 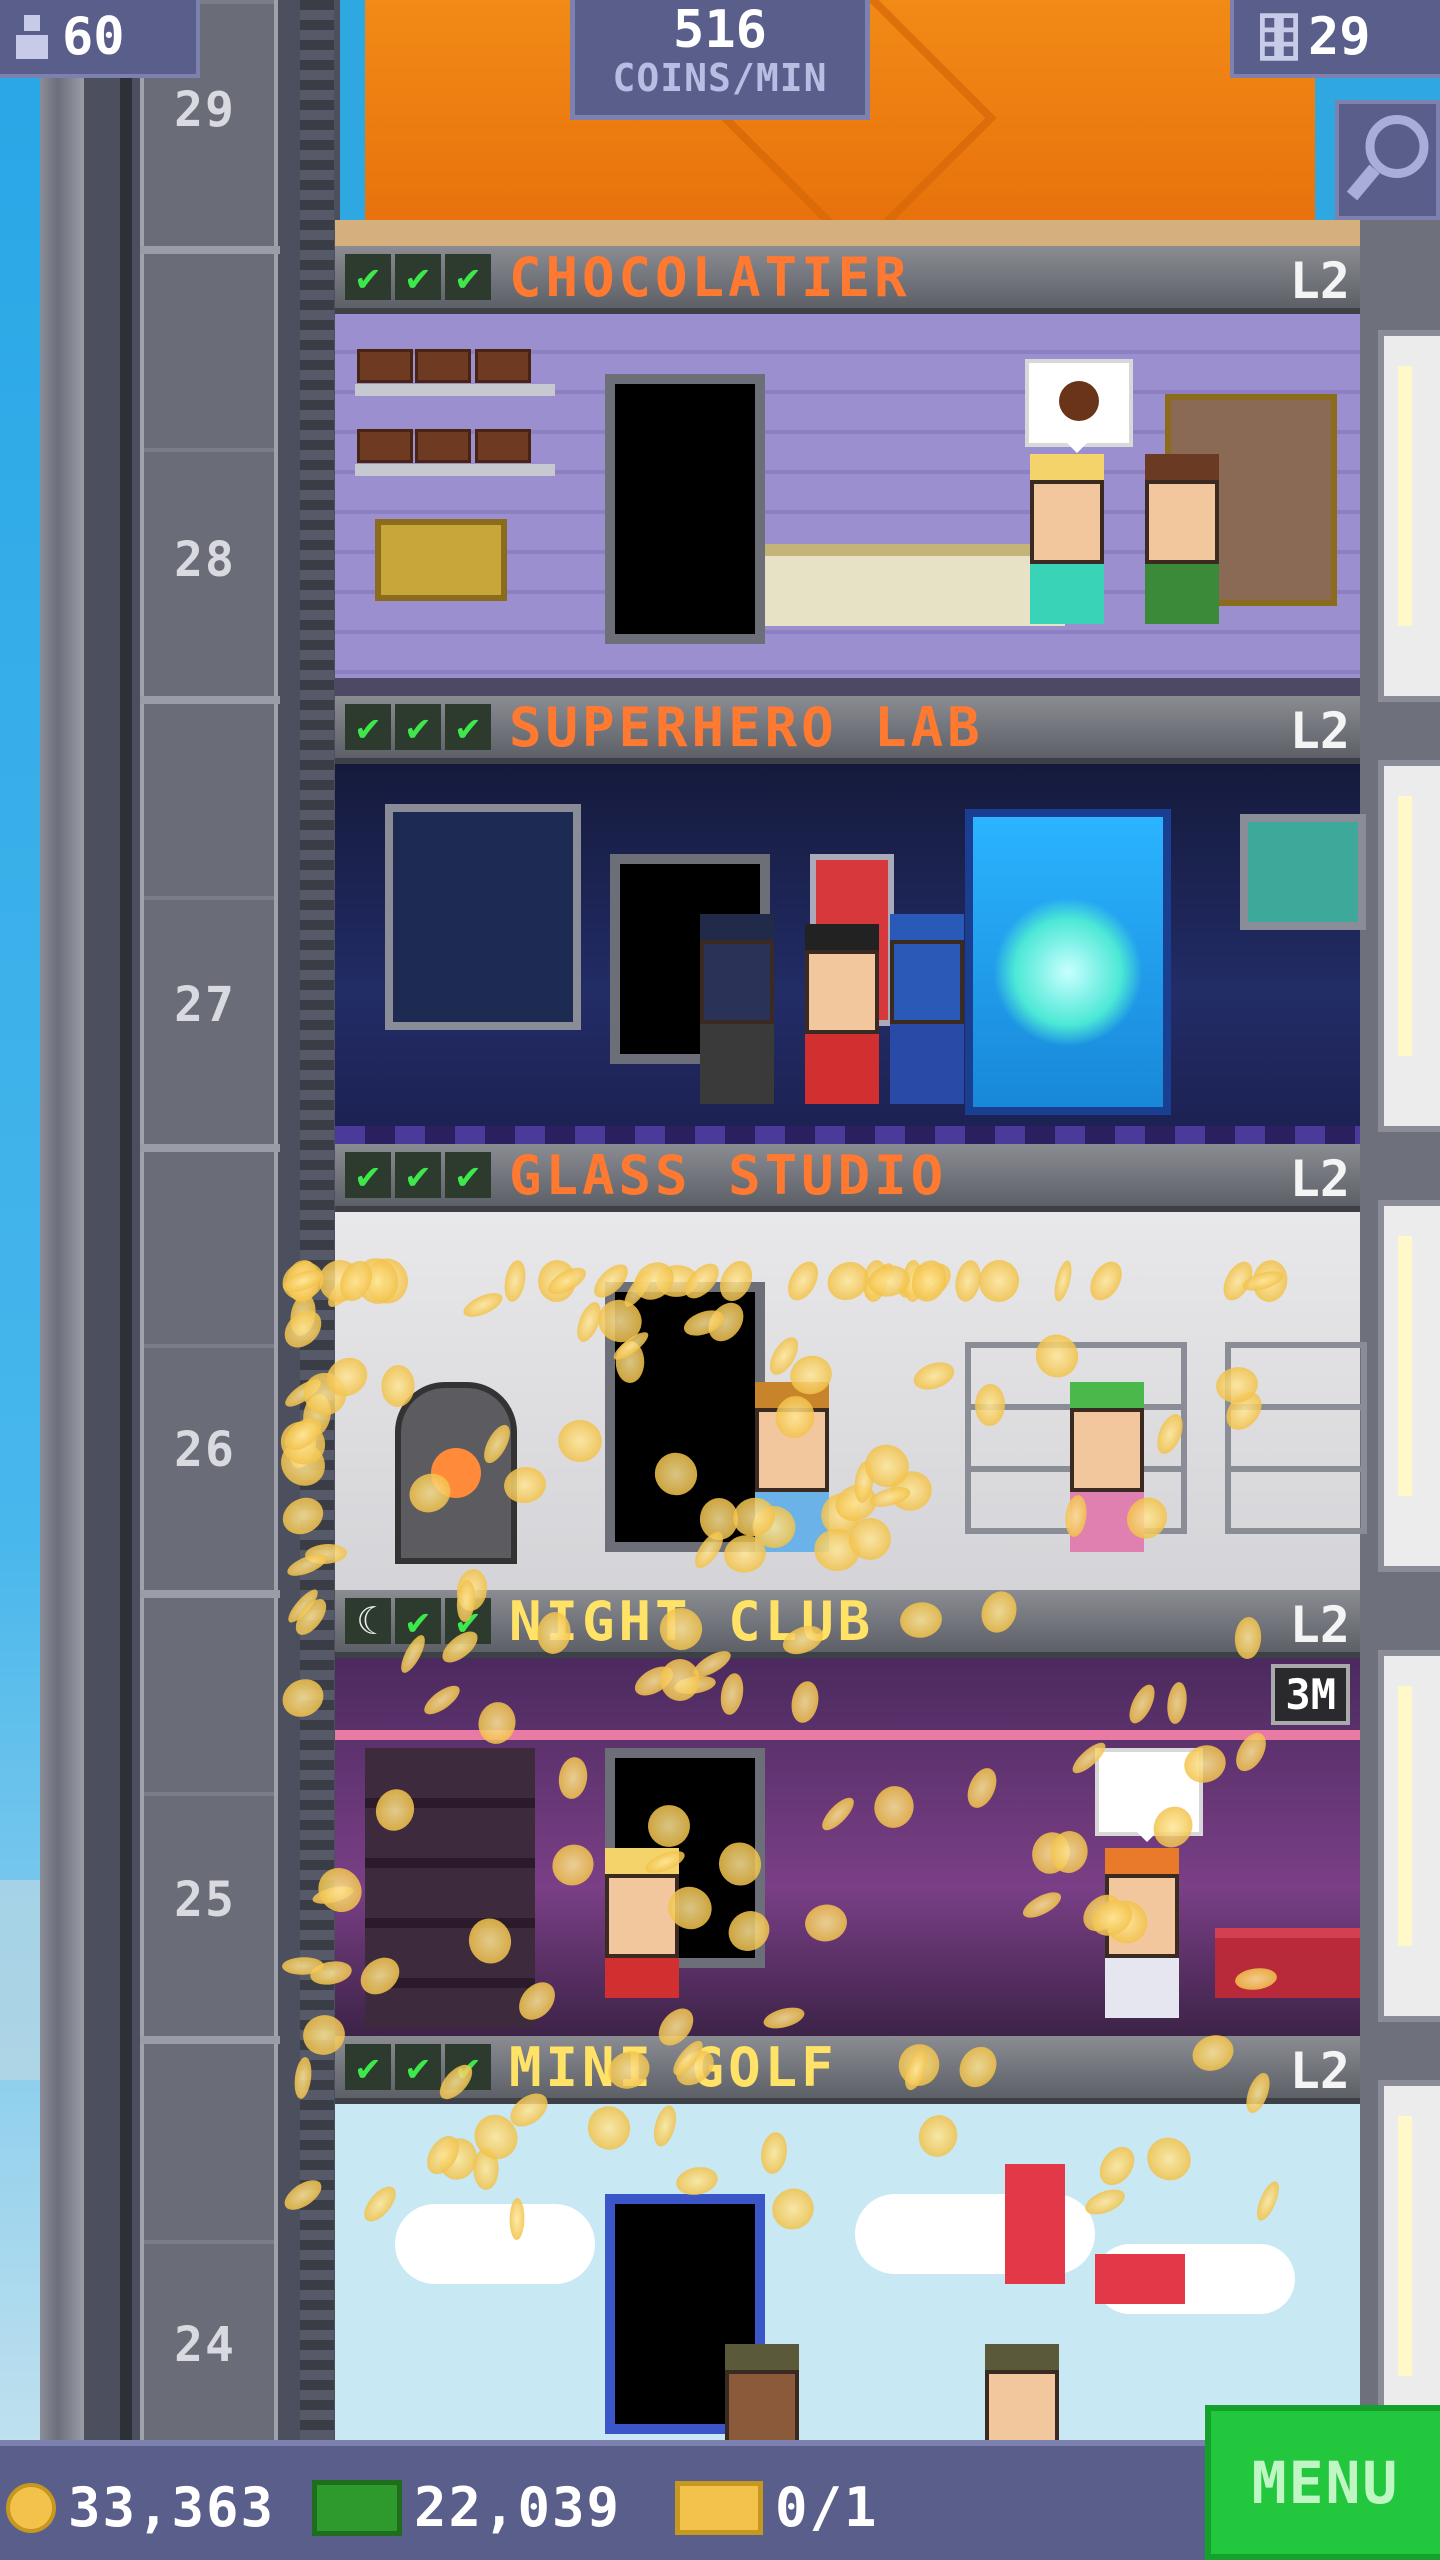 I want to click on cloud, so click(x=495, y=2244).